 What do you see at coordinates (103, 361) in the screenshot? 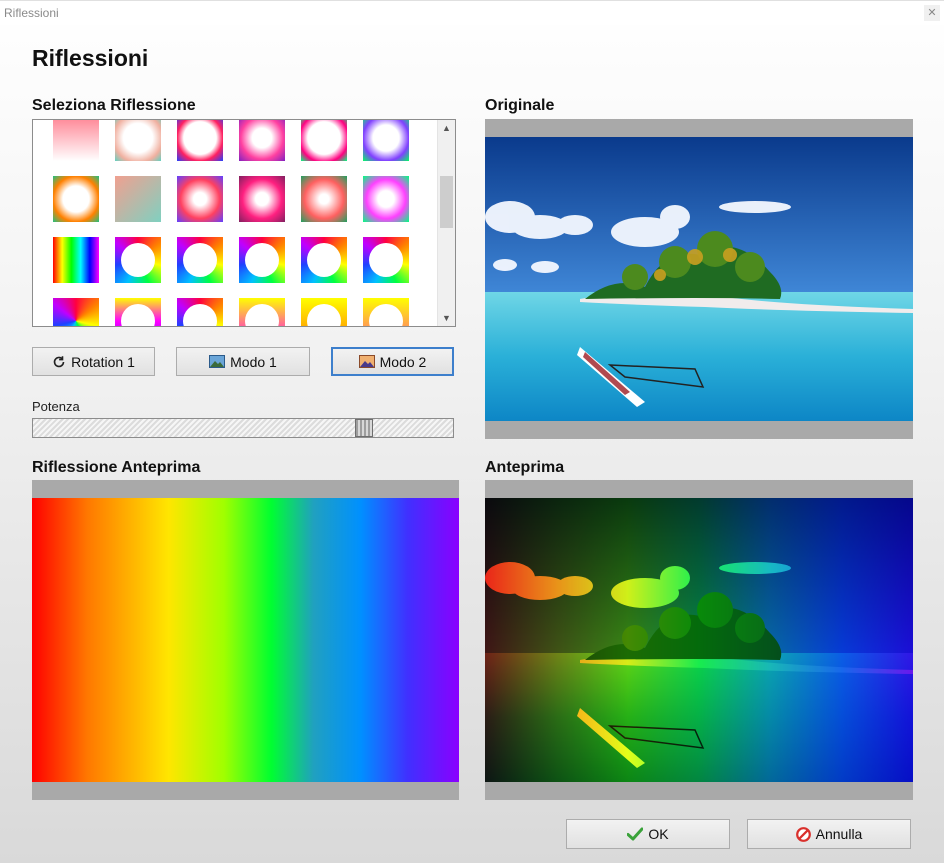
I see `rotation-button-label: Rotation 1` at bounding box center [103, 361].